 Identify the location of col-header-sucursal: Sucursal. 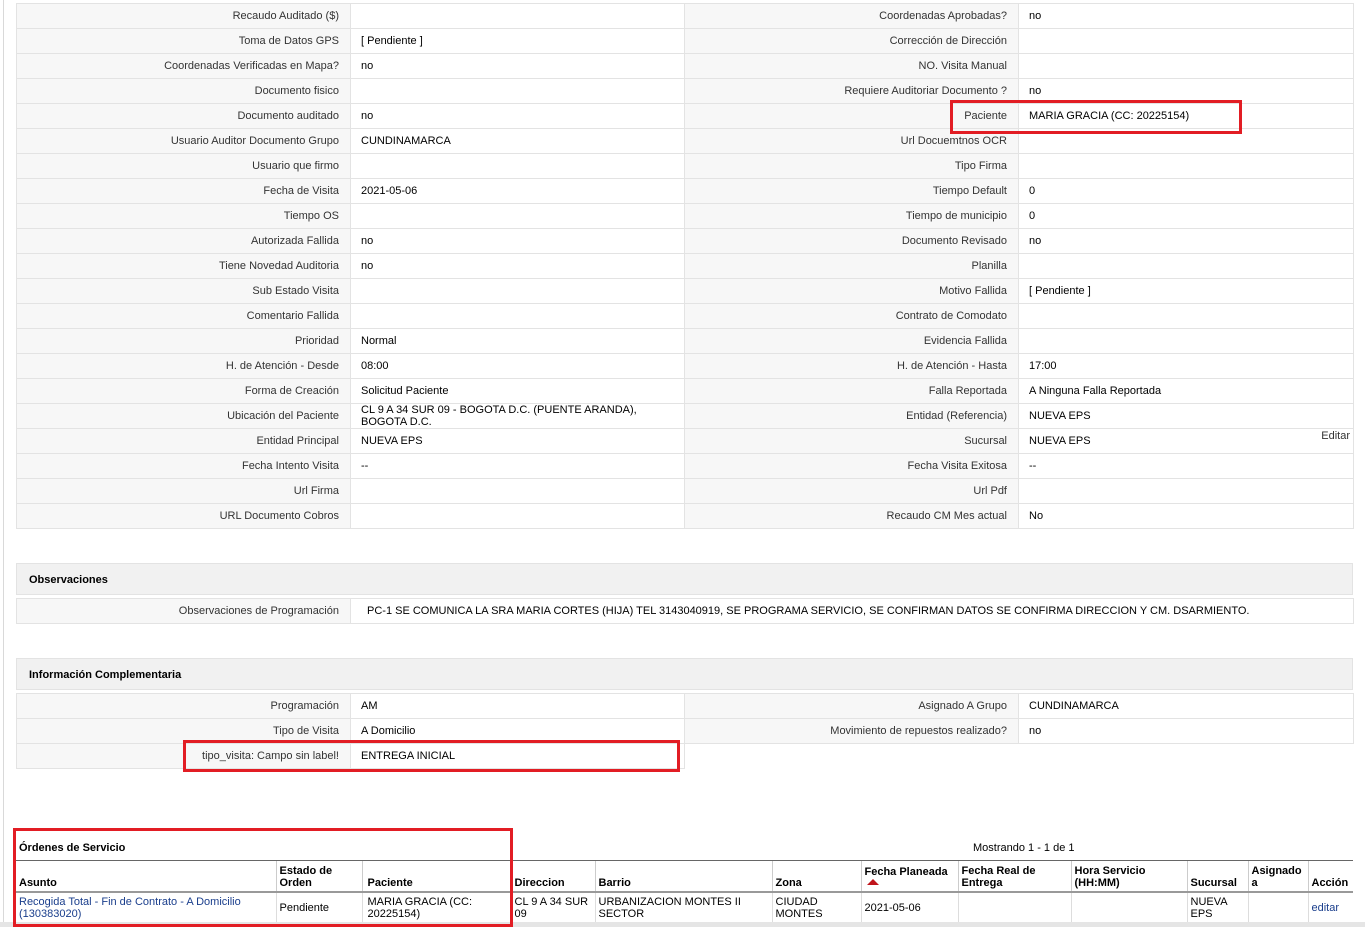
(1217, 876).